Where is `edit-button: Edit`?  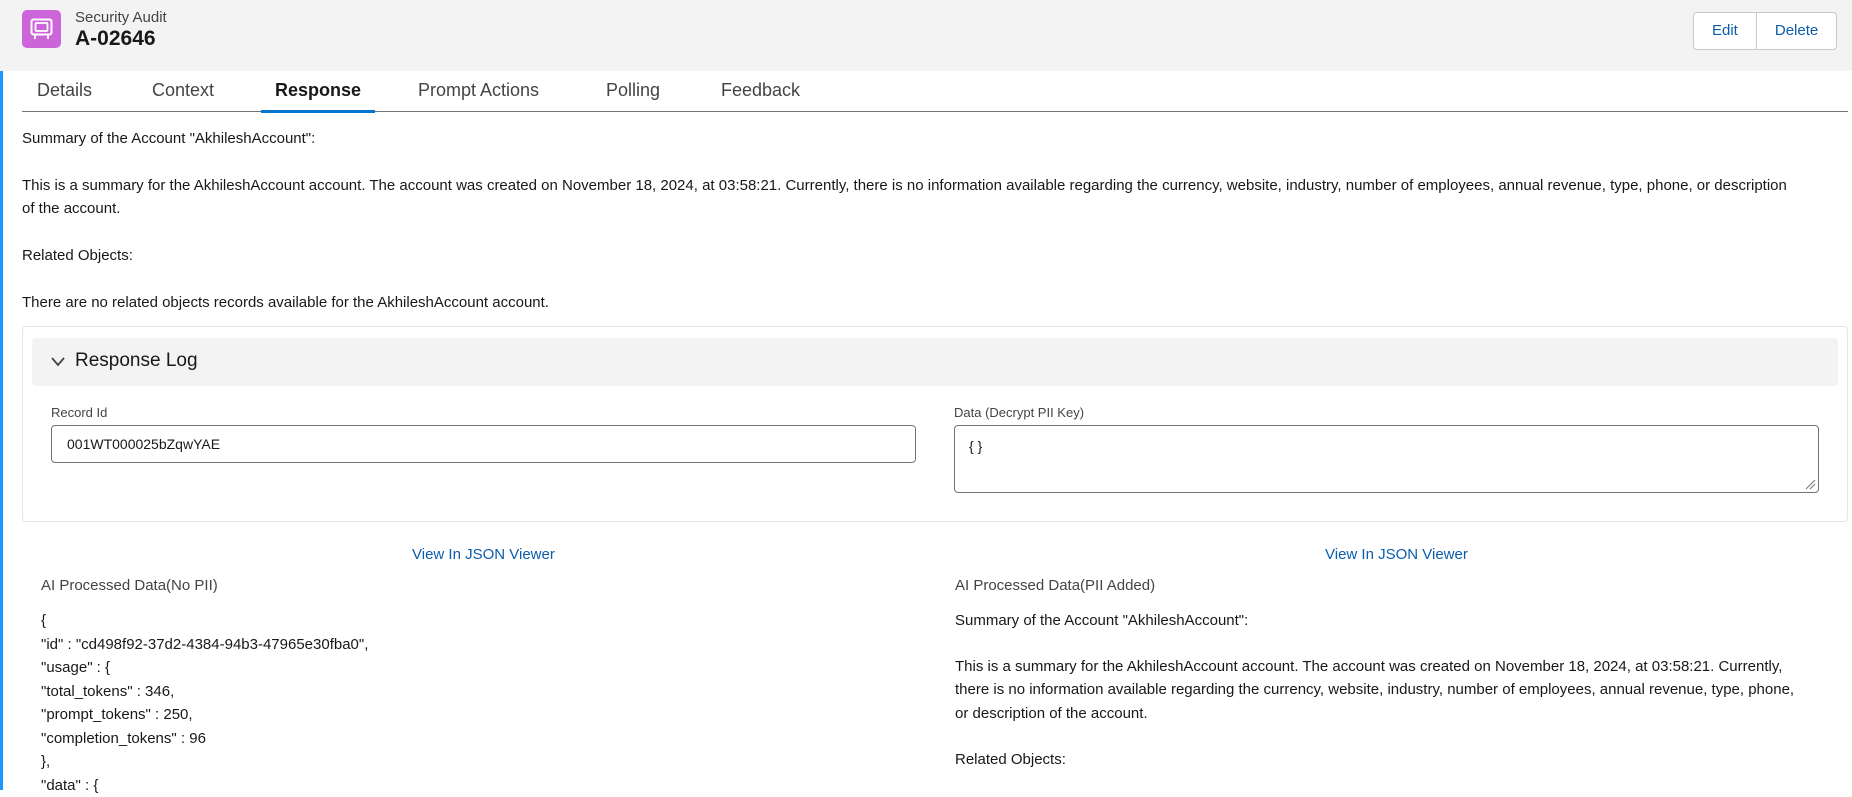
edit-button: Edit is located at coordinates (1725, 31).